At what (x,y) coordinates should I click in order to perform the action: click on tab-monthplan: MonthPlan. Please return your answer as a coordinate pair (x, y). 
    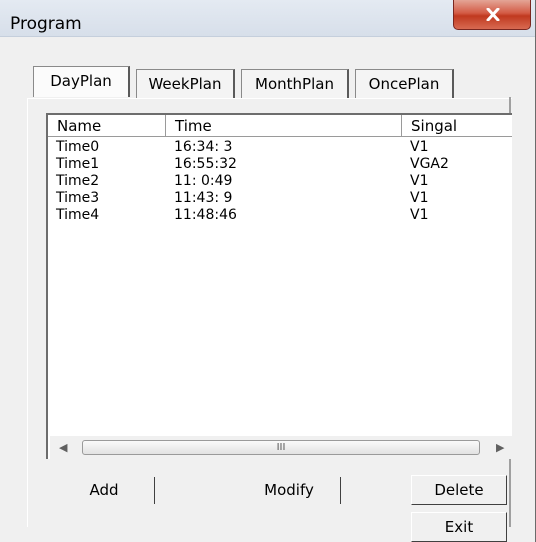
    Looking at the image, I should click on (295, 84).